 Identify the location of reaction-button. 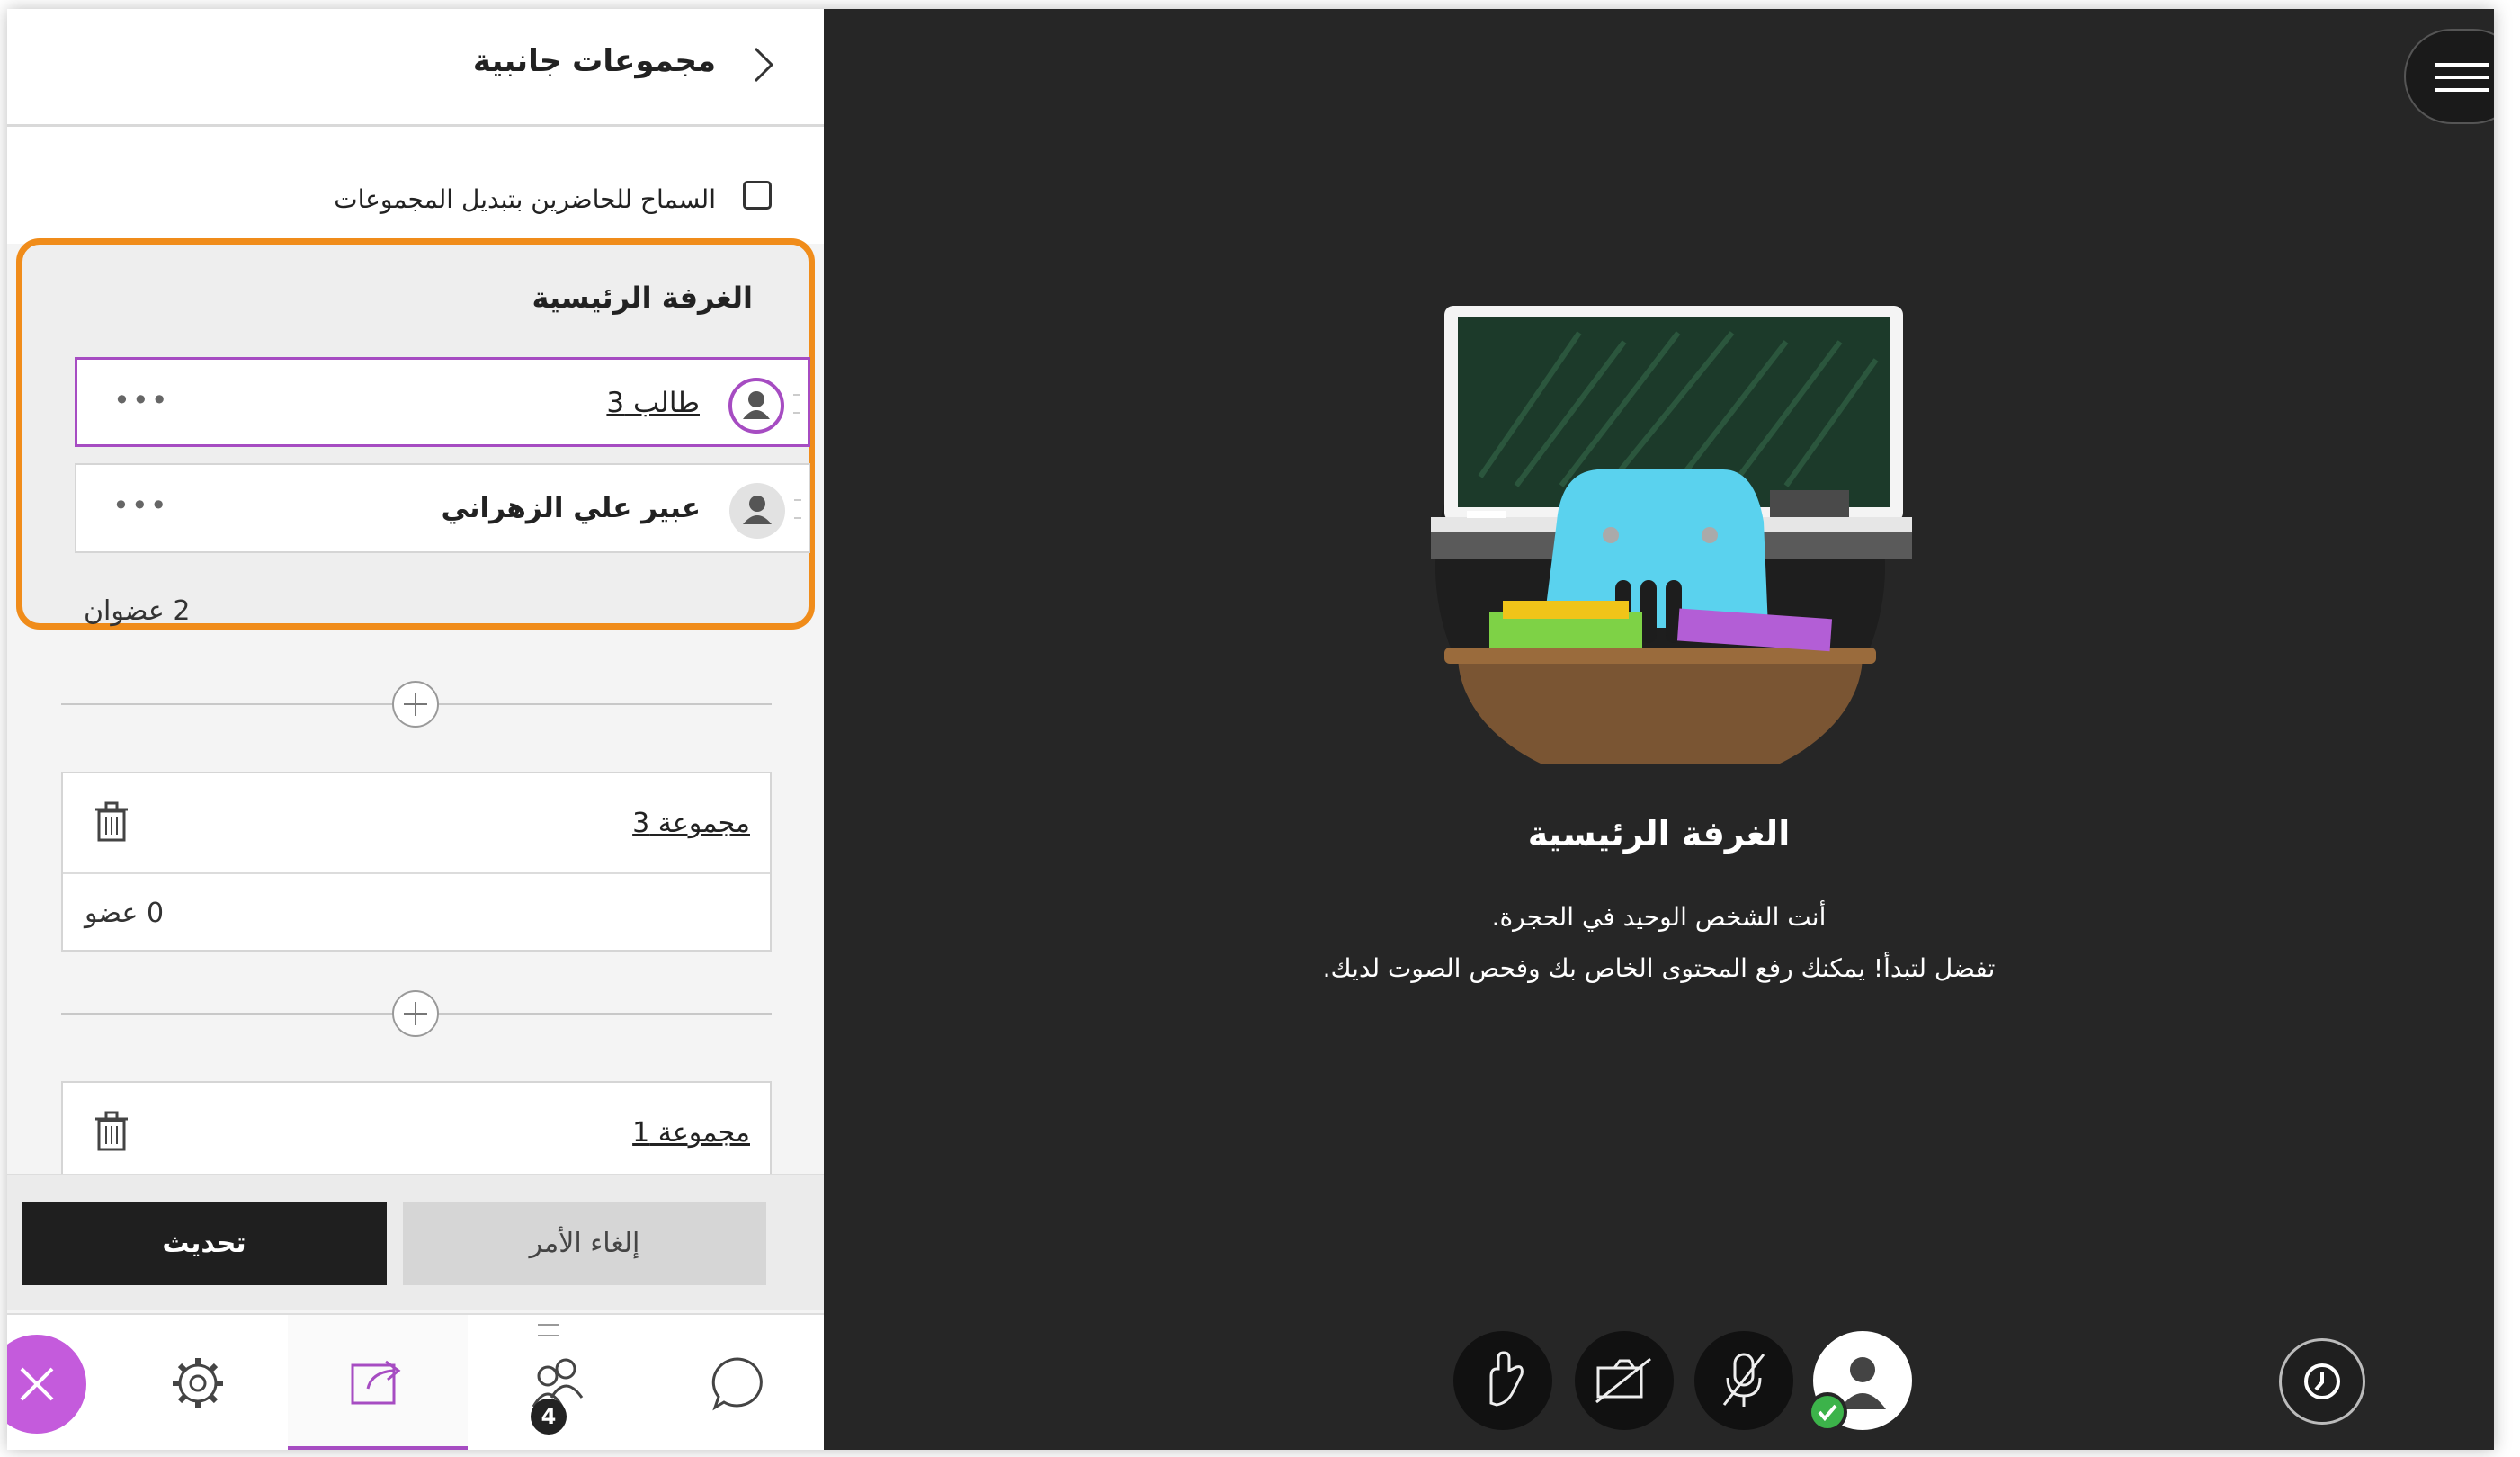
(2322, 1381).